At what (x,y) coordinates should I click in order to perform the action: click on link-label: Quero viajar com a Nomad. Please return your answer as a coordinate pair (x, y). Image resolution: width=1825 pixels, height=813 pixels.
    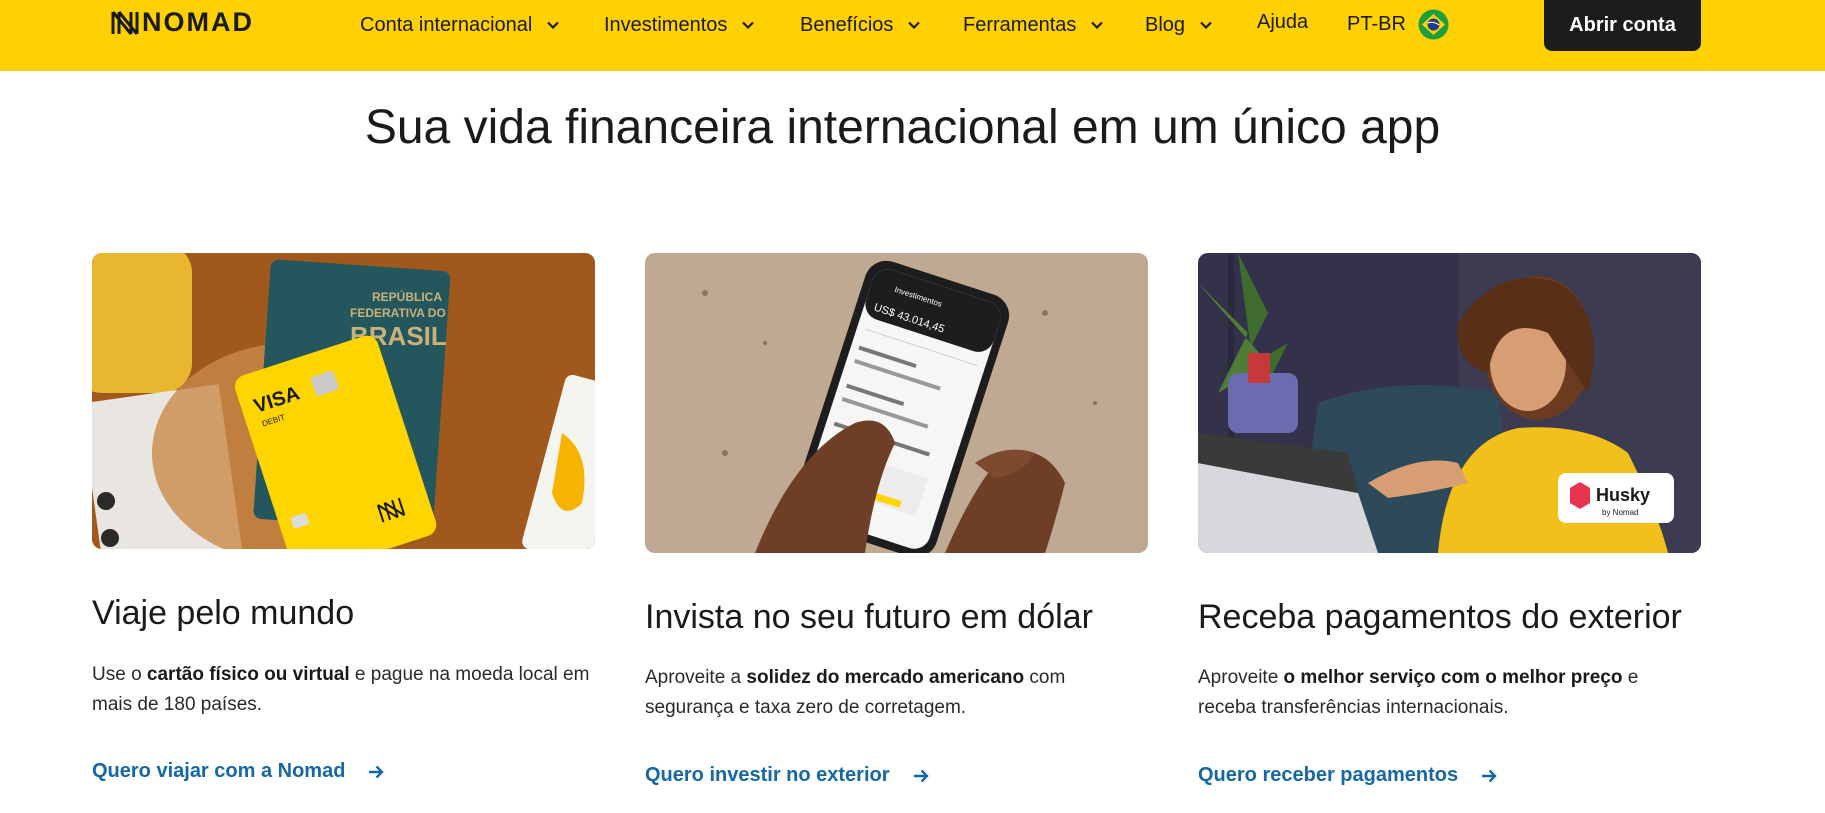
    Looking at the image, I should click on (219, 771).